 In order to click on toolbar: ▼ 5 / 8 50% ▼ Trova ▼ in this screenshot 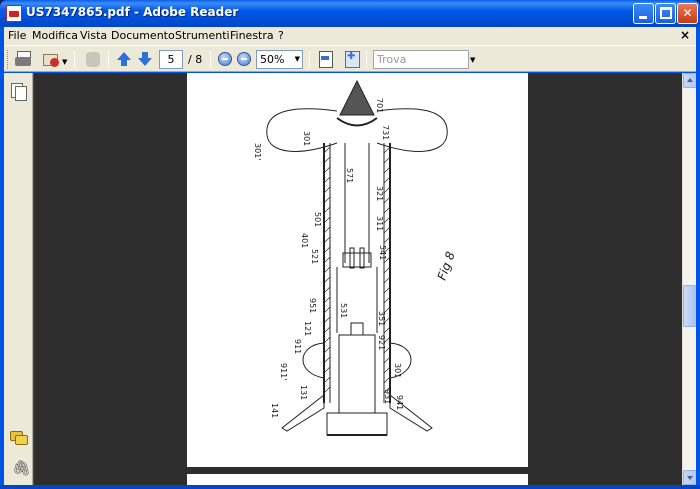, I will do `click(350, 58)`.